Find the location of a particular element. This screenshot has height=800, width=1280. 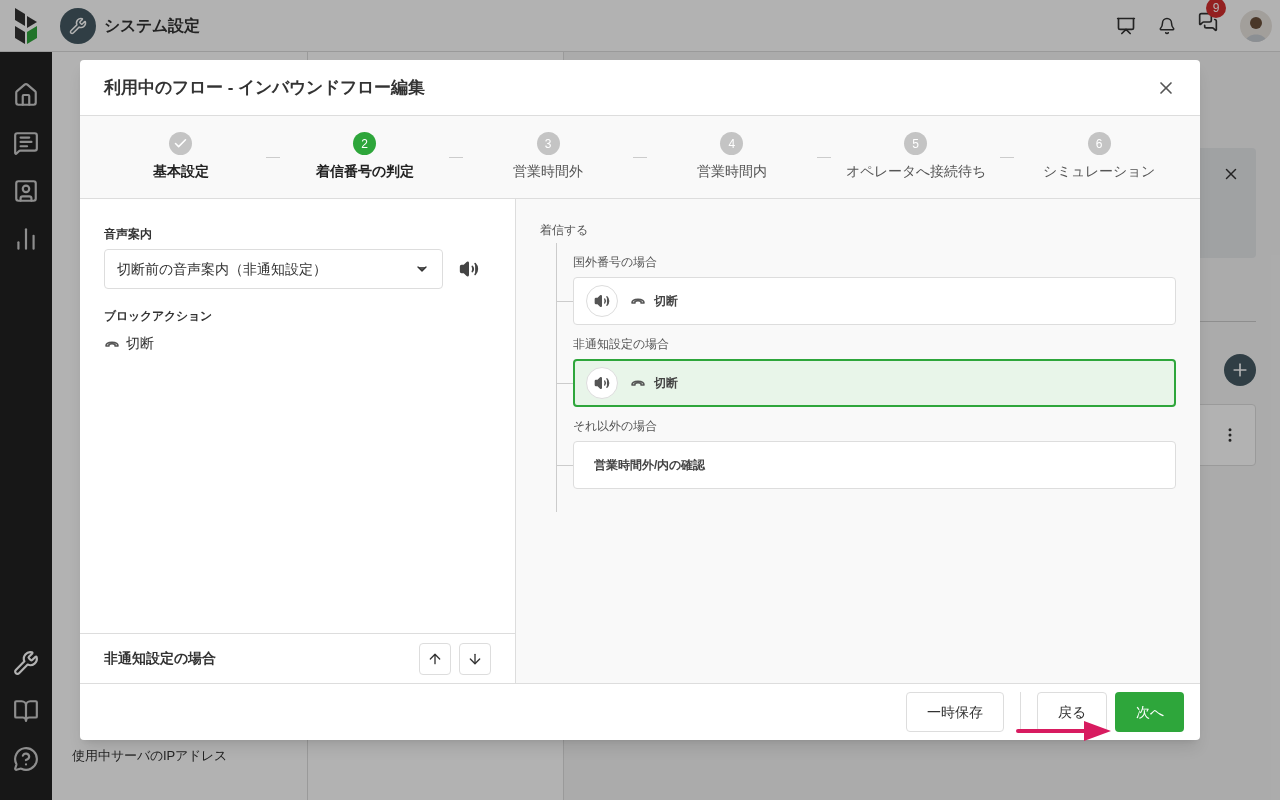

field-label: ブロックアクション is located at coordinates (158, 316).